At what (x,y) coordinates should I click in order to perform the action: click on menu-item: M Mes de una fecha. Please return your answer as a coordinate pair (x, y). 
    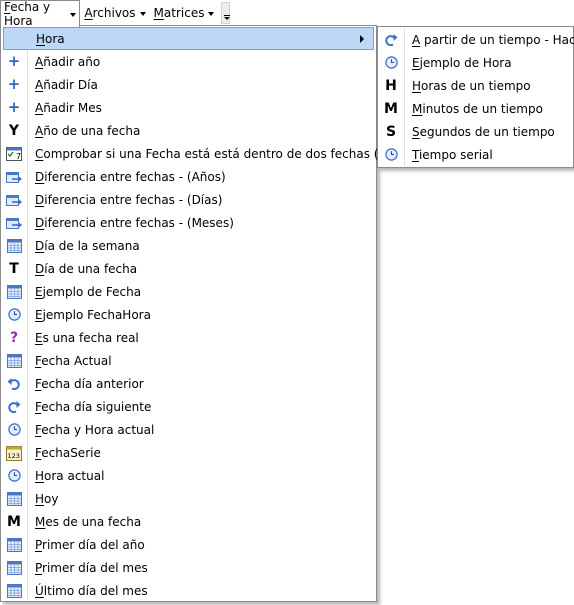
    Looking at the image, I should click on (188, 521).